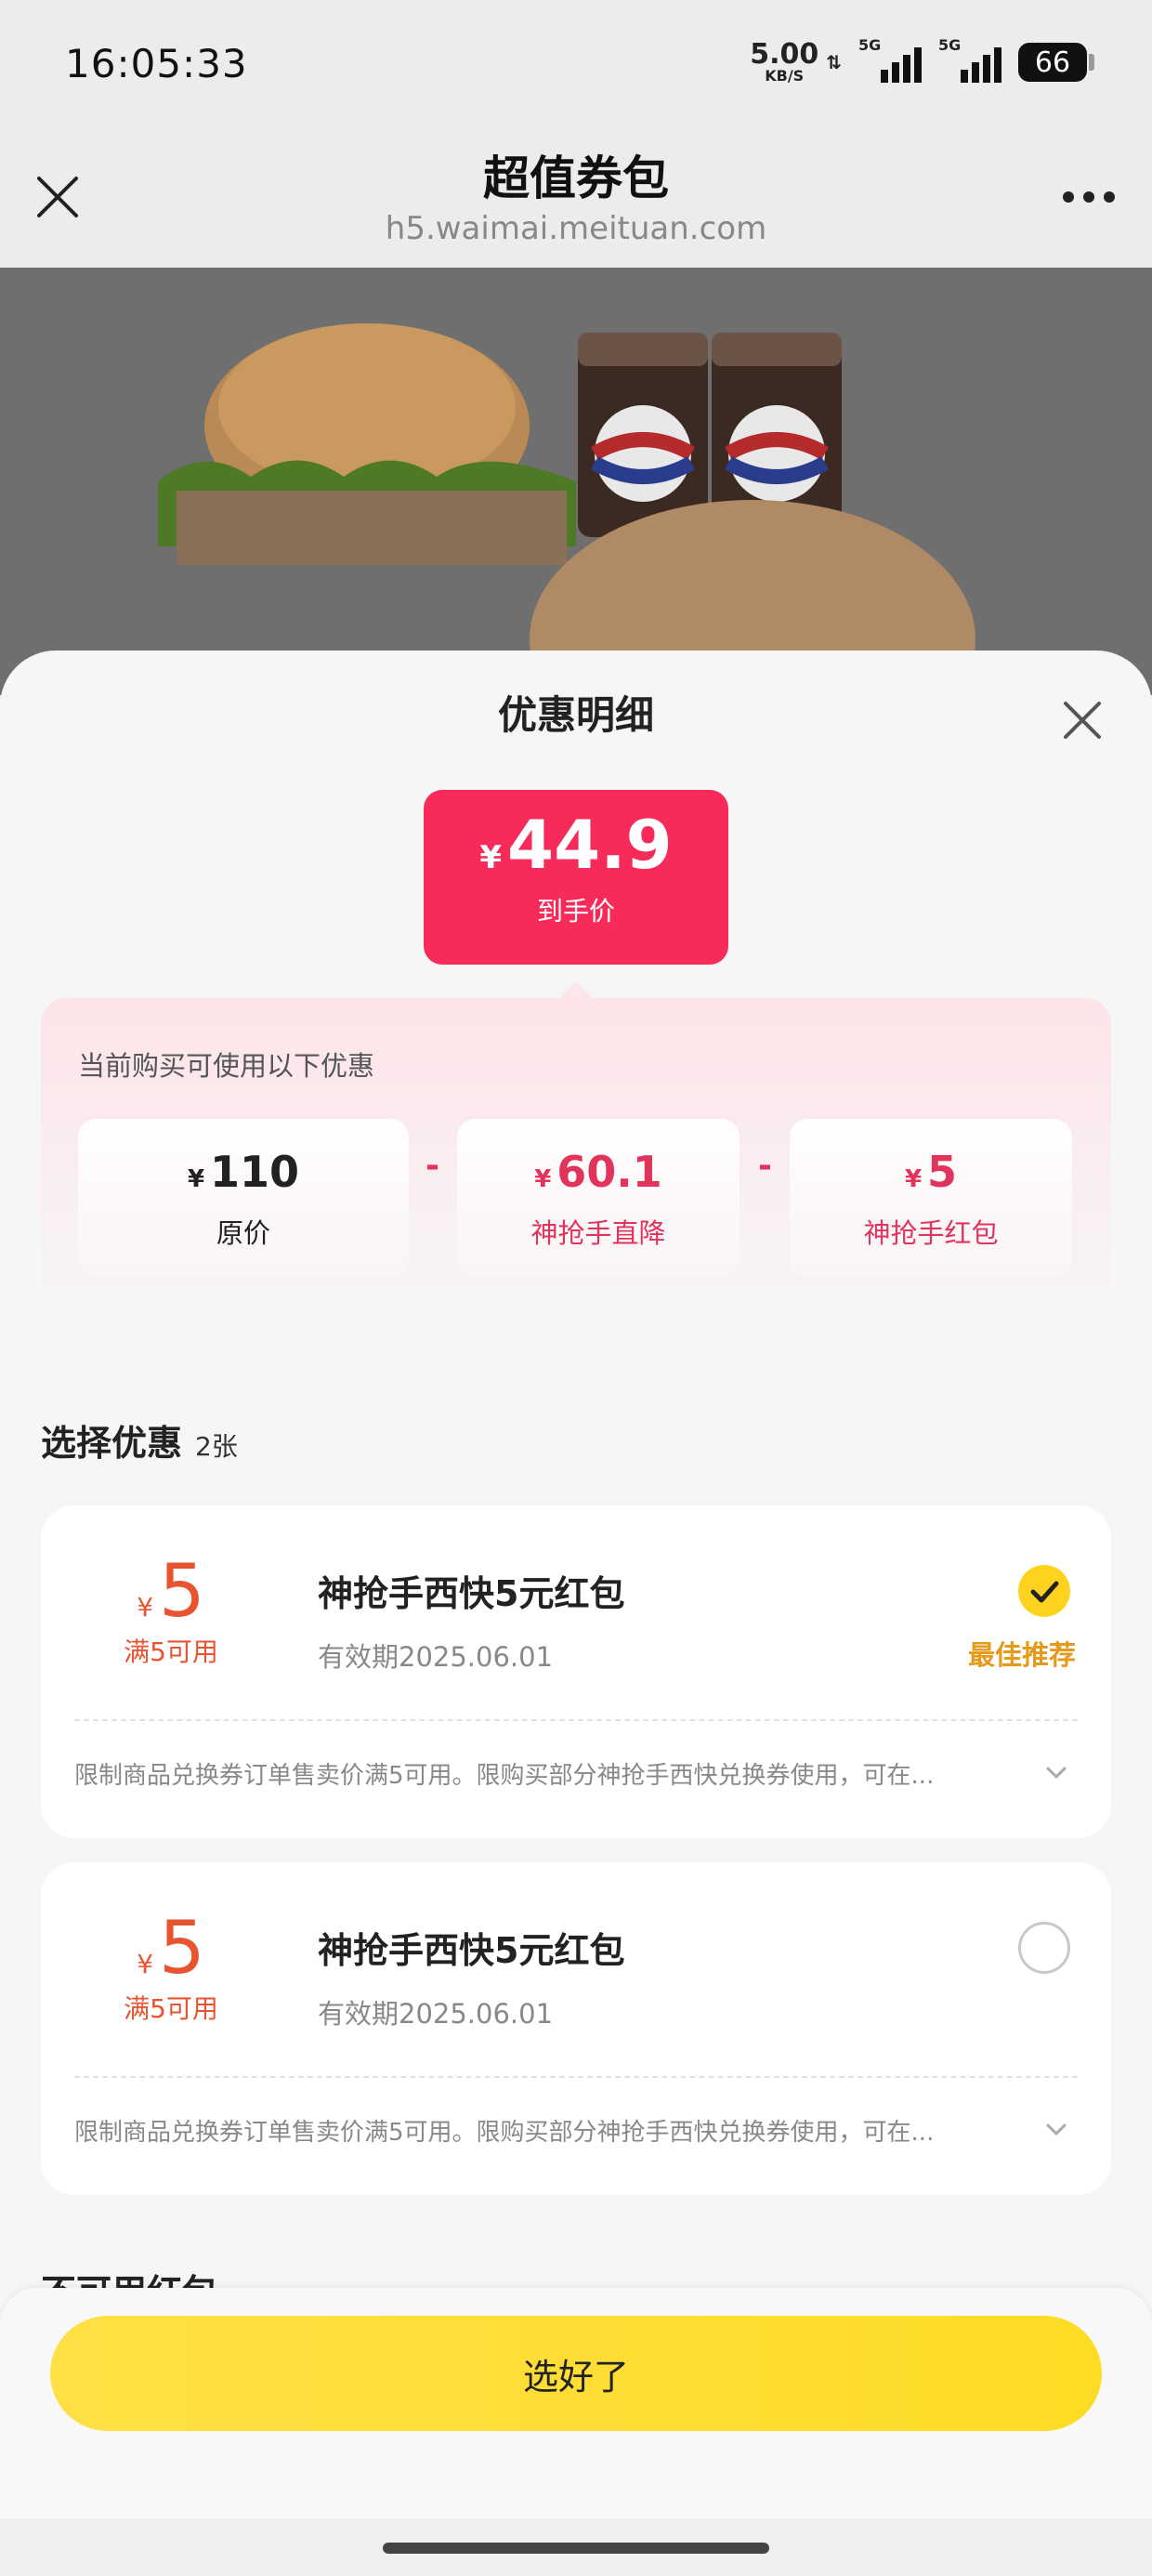 The image size is (1152, 2576). What do you see at coordinates (576, 178) in the screenshot?
I see `page-title: 超值券包` at bounding box center [576, 178].